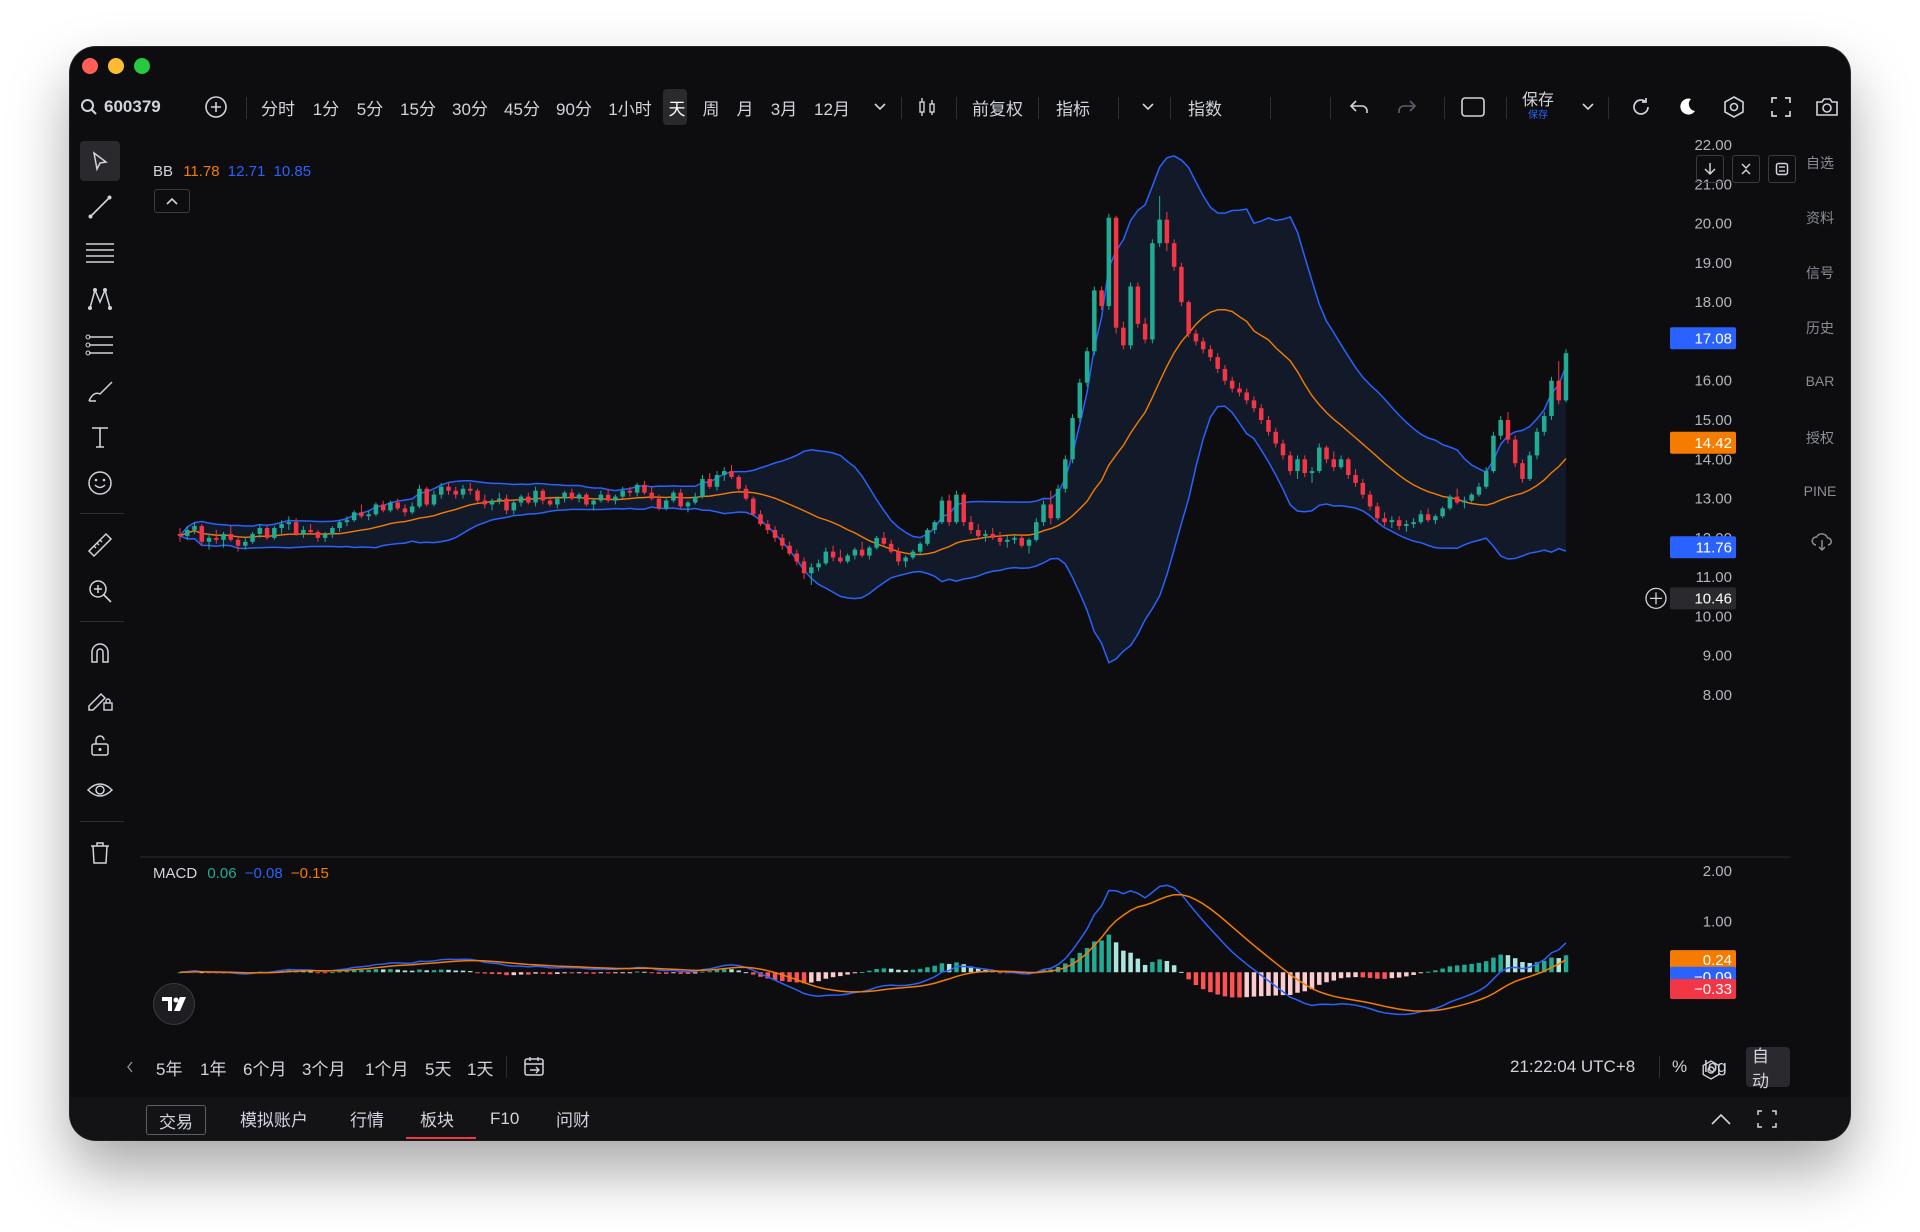 The width and height of the screenshot is (1920, 1232). What do you see at coordinates (832, 107) in the screenshot?
I see `timeframe-12: 12月` at bounding box center [832, 107].